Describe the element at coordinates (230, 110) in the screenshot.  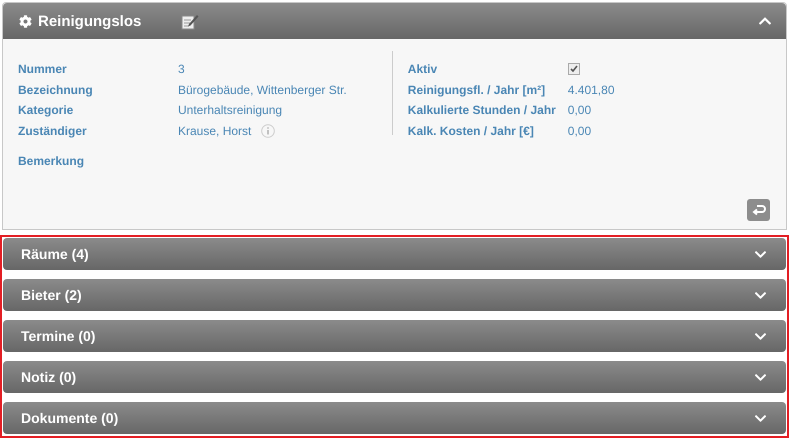
I see `field-value: Unterhaltsreinigung` at that location.